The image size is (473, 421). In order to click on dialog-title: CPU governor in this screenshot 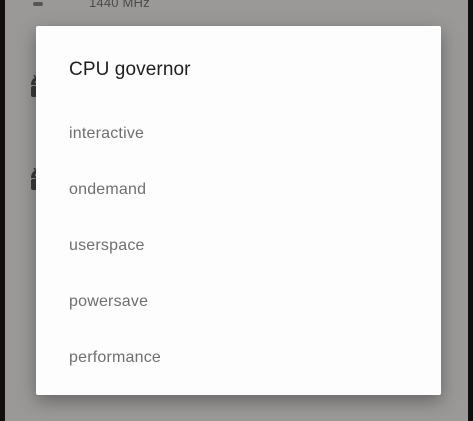, I will do `click(130, 69)`.